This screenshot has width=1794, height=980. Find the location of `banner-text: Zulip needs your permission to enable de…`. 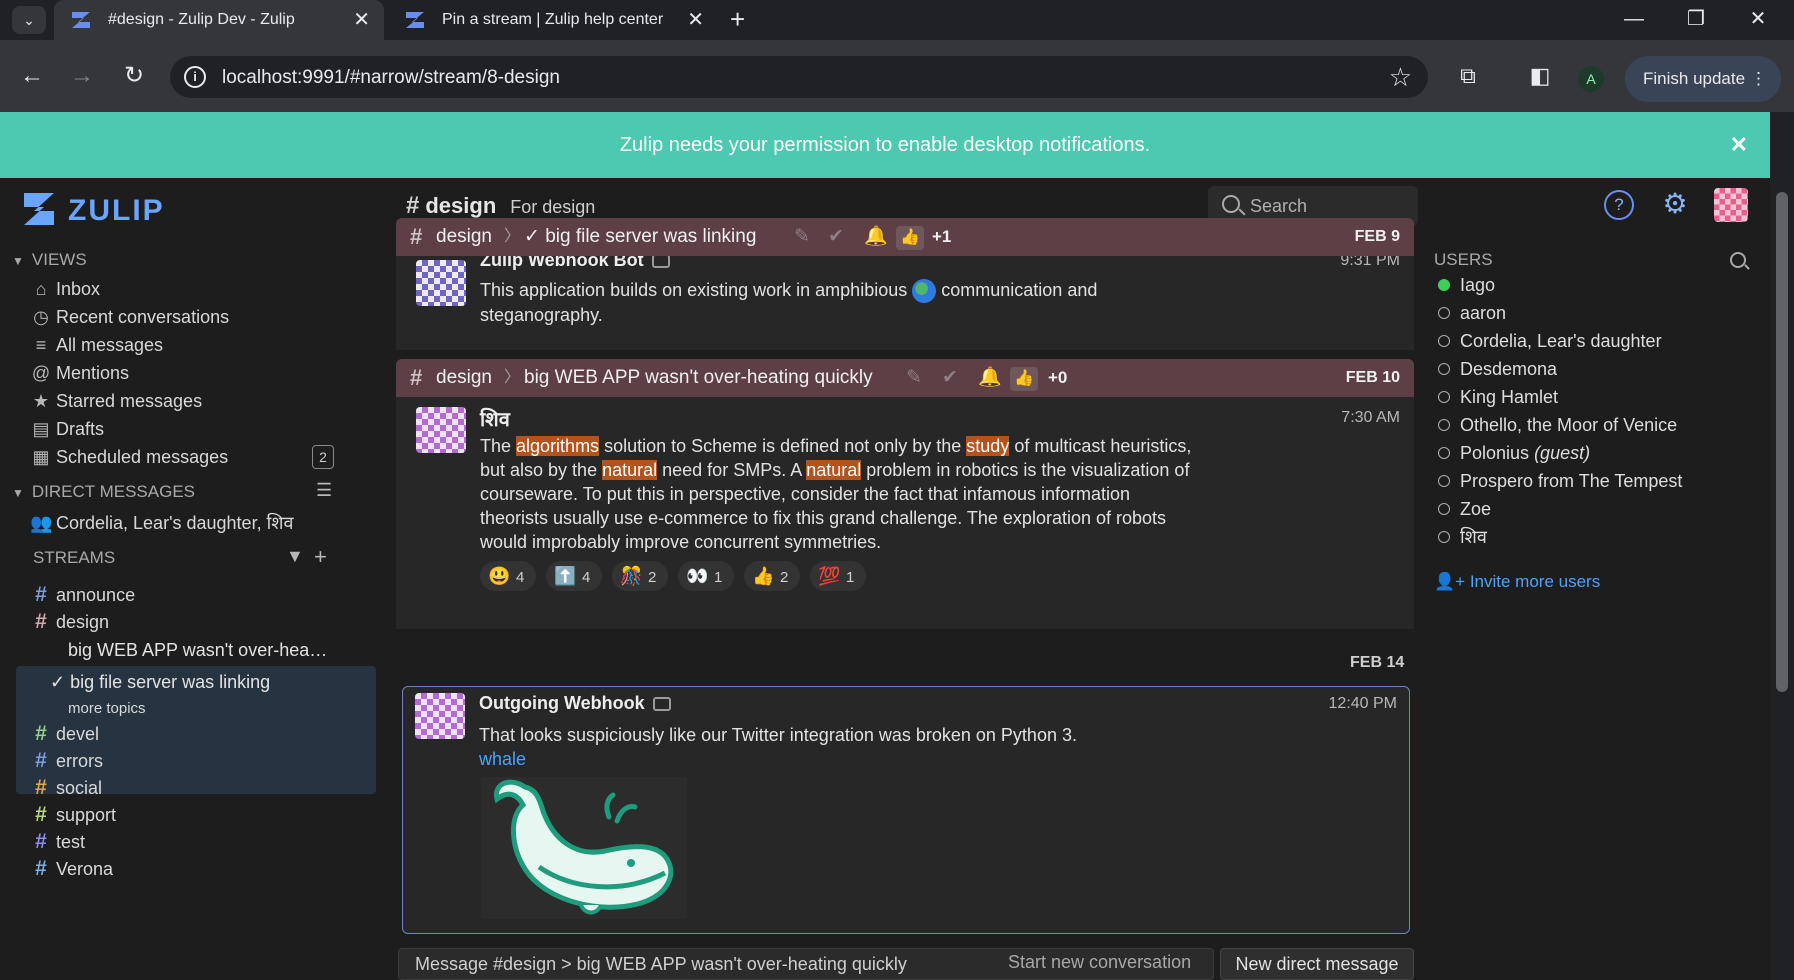

banner-text: Zulip needs your permission to enable de… is located at coordinates (885, 145).